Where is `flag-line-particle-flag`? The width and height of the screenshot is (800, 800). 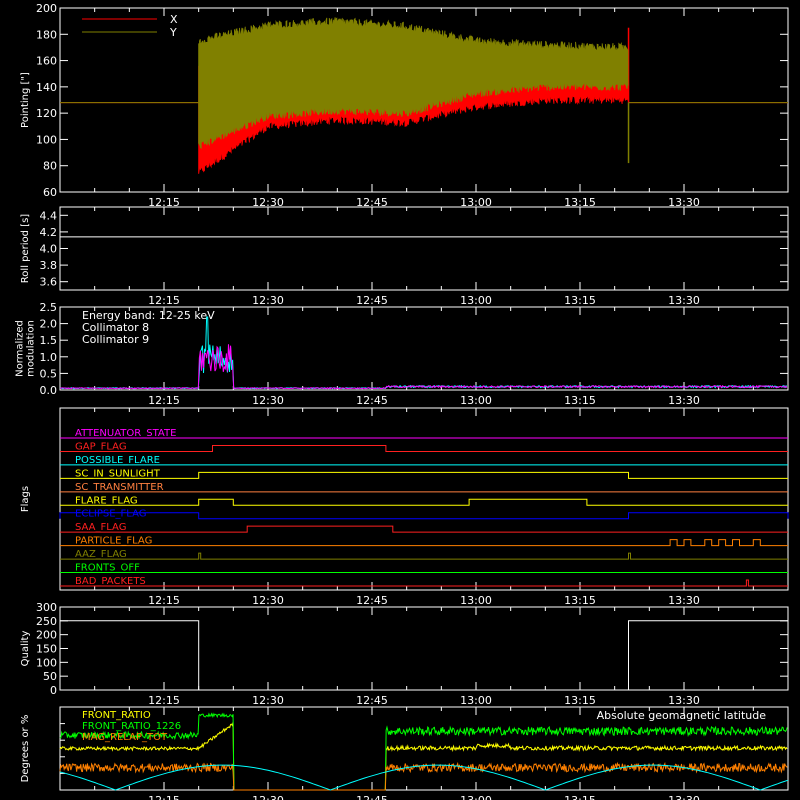
flag-line-particle-flag is located at coordinates (424, 543).